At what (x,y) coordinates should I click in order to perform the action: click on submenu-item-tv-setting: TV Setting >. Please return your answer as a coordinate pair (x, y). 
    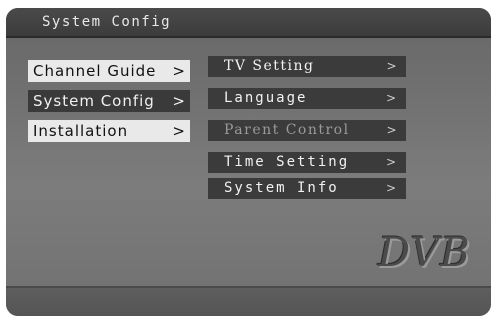
    Looking at the image, I should click on (307, 66).